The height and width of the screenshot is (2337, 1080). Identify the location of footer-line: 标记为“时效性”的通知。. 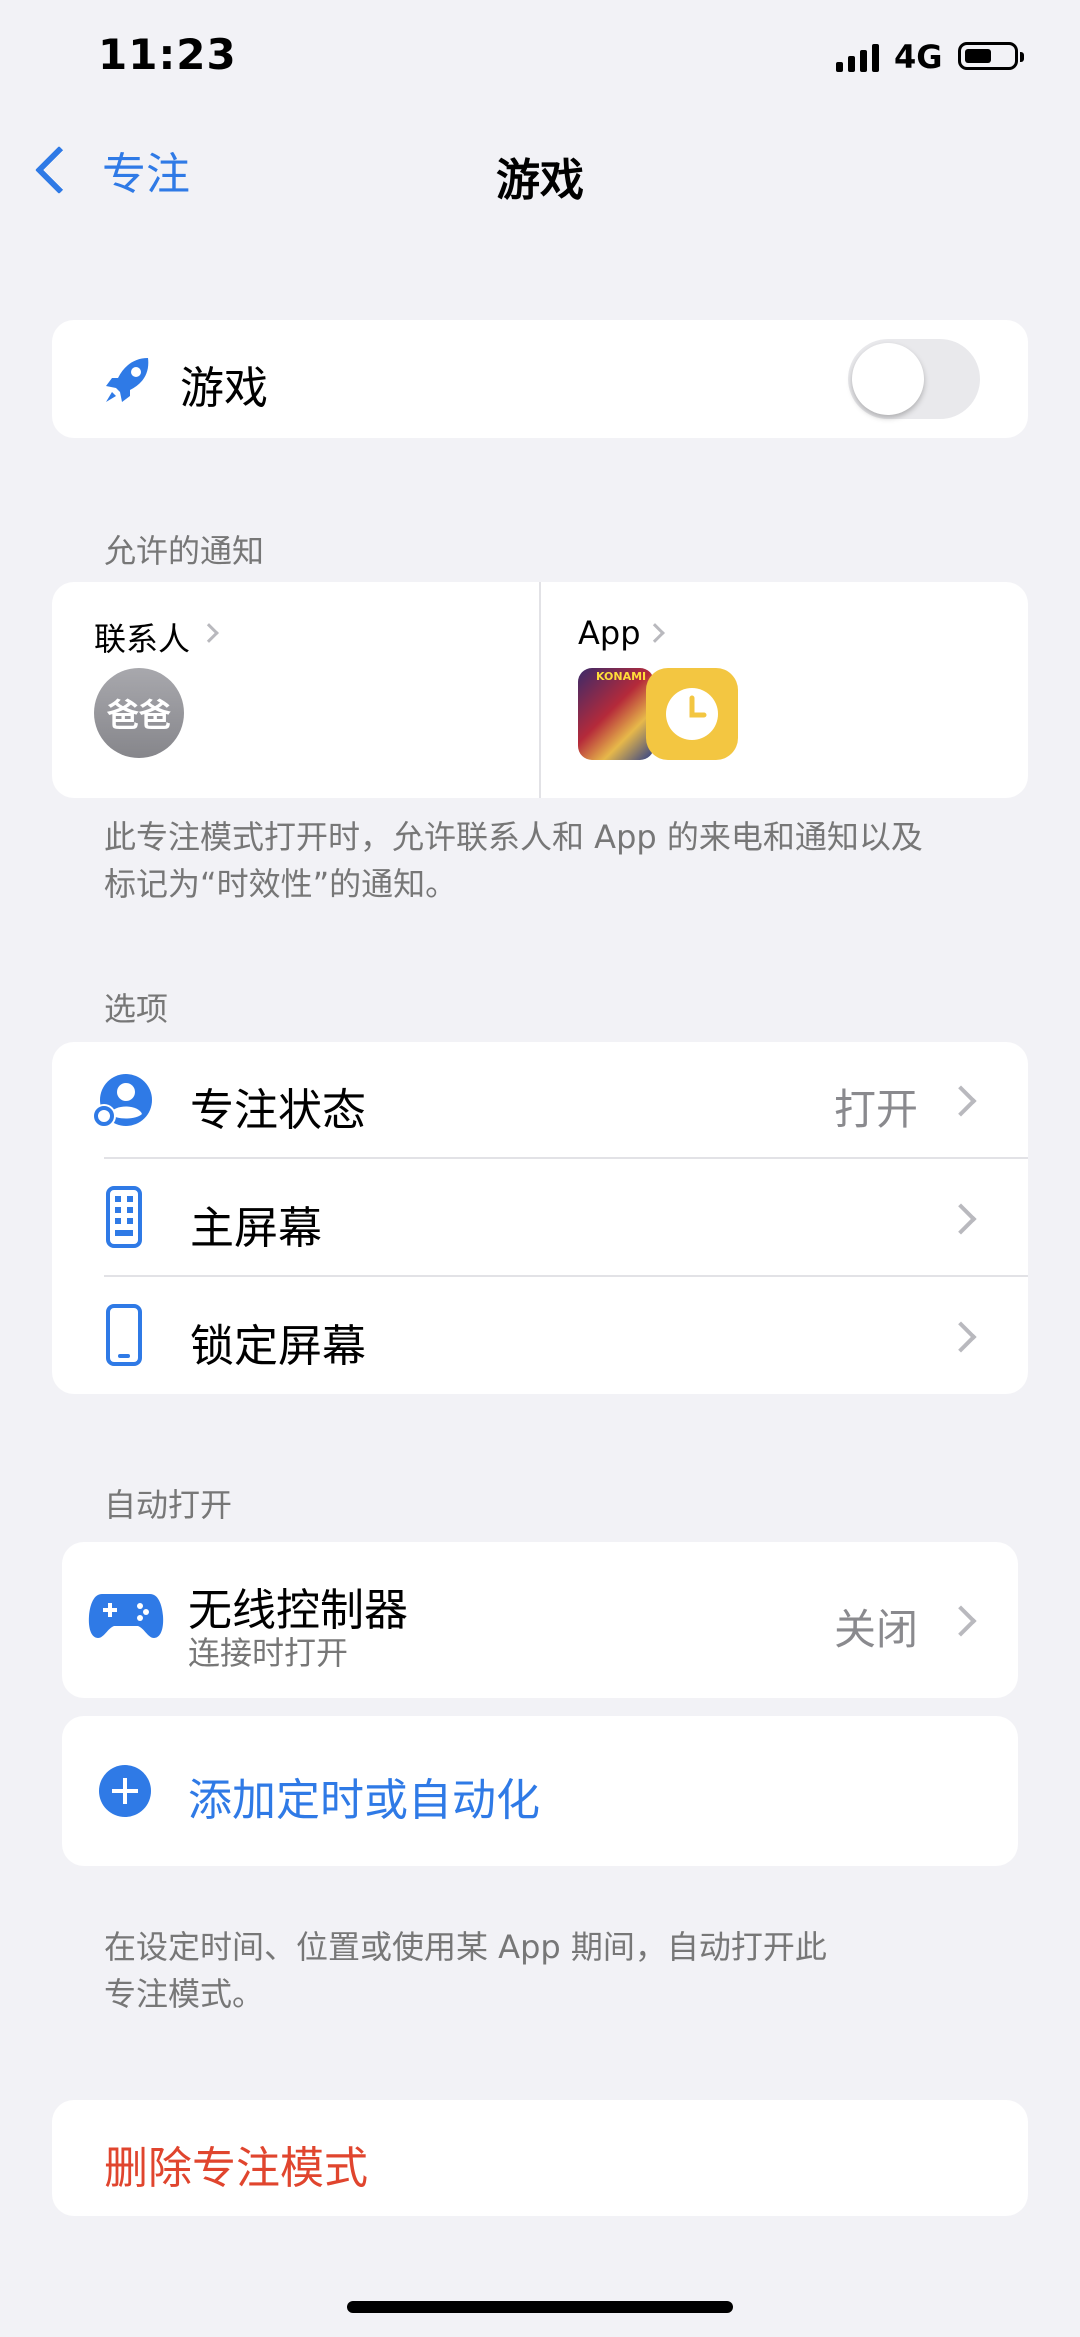
(281, 884).